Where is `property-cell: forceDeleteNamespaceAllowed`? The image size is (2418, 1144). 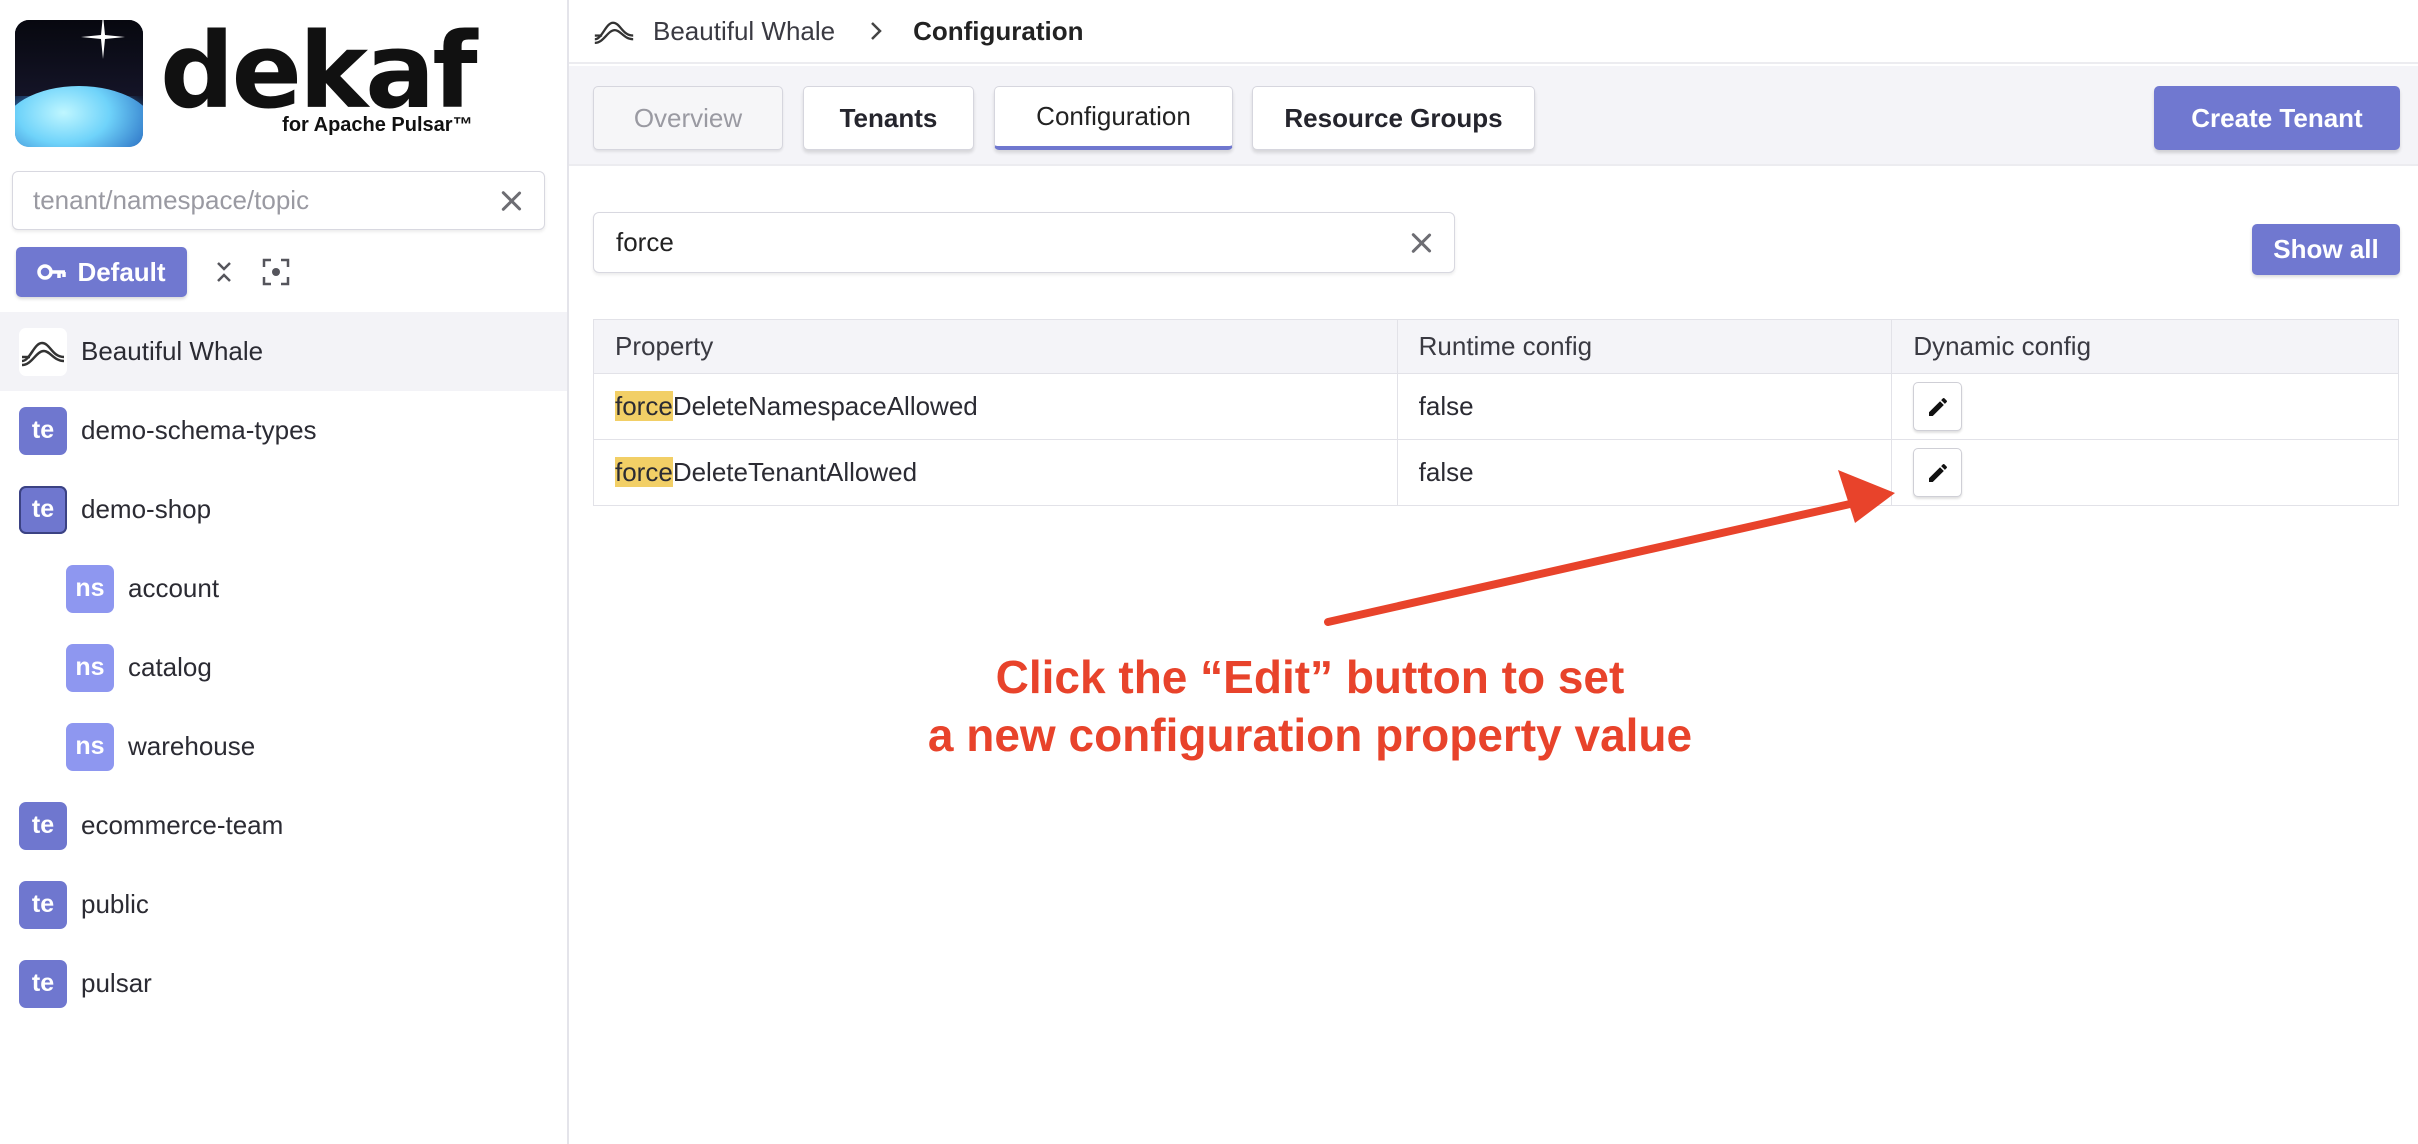 property-cell: forceDeleteNamespaceAllowed is located at coordinates (995, 406).